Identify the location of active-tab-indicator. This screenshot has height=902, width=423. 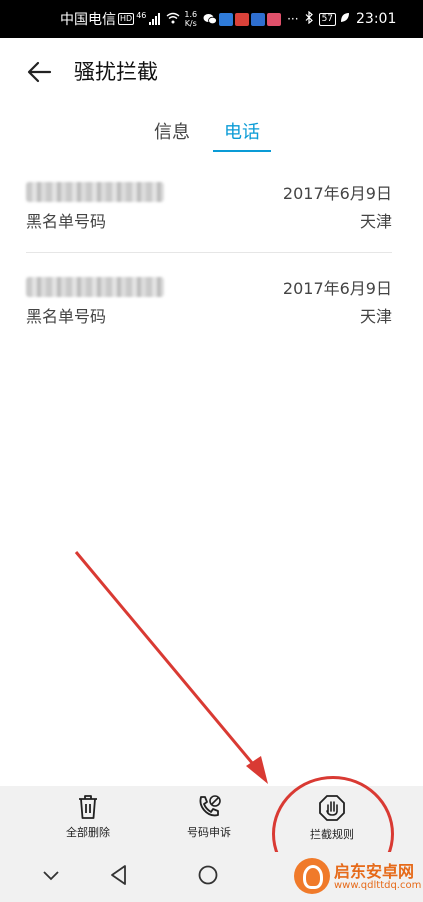
(242, 151).